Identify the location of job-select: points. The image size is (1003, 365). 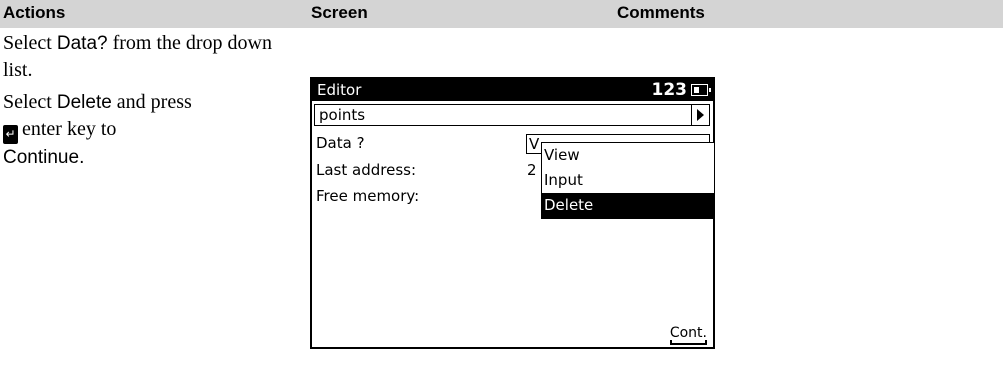
(512, 115).